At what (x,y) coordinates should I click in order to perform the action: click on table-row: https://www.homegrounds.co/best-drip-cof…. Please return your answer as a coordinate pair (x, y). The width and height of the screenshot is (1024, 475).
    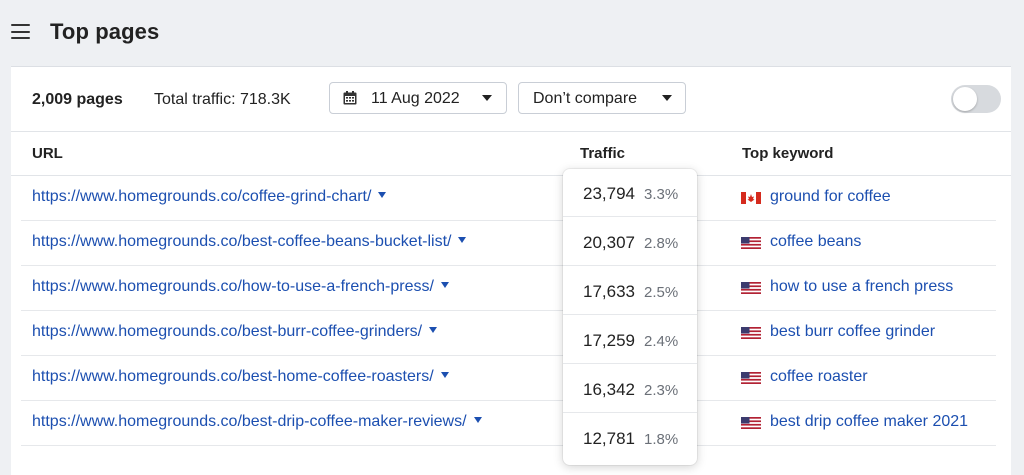
    Looking at the image, I should click on (511, 423).